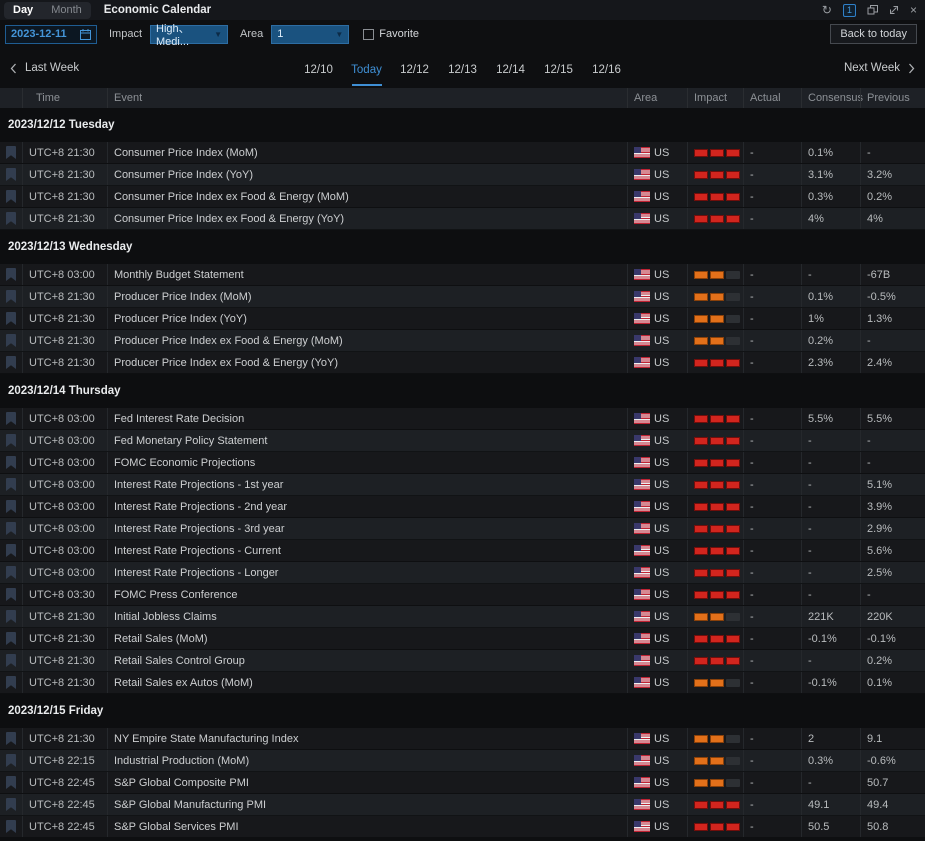  I want to click on week-day-tab: 12/16, so click(607, 71).